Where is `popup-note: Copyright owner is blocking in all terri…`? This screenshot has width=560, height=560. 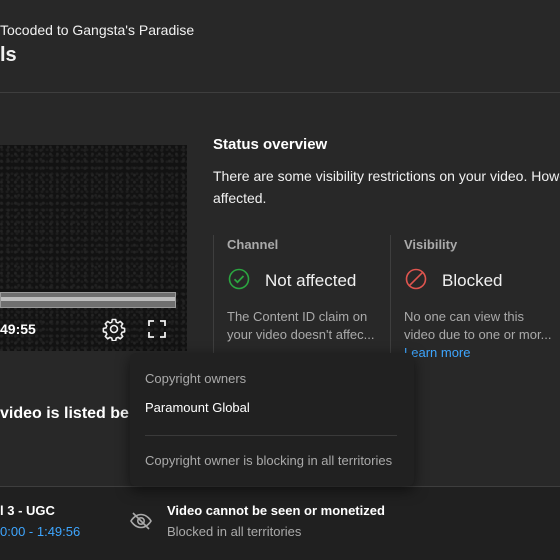 popup-note: Copyright owner is blocking in all terri… is located at coordinates (269, 460).